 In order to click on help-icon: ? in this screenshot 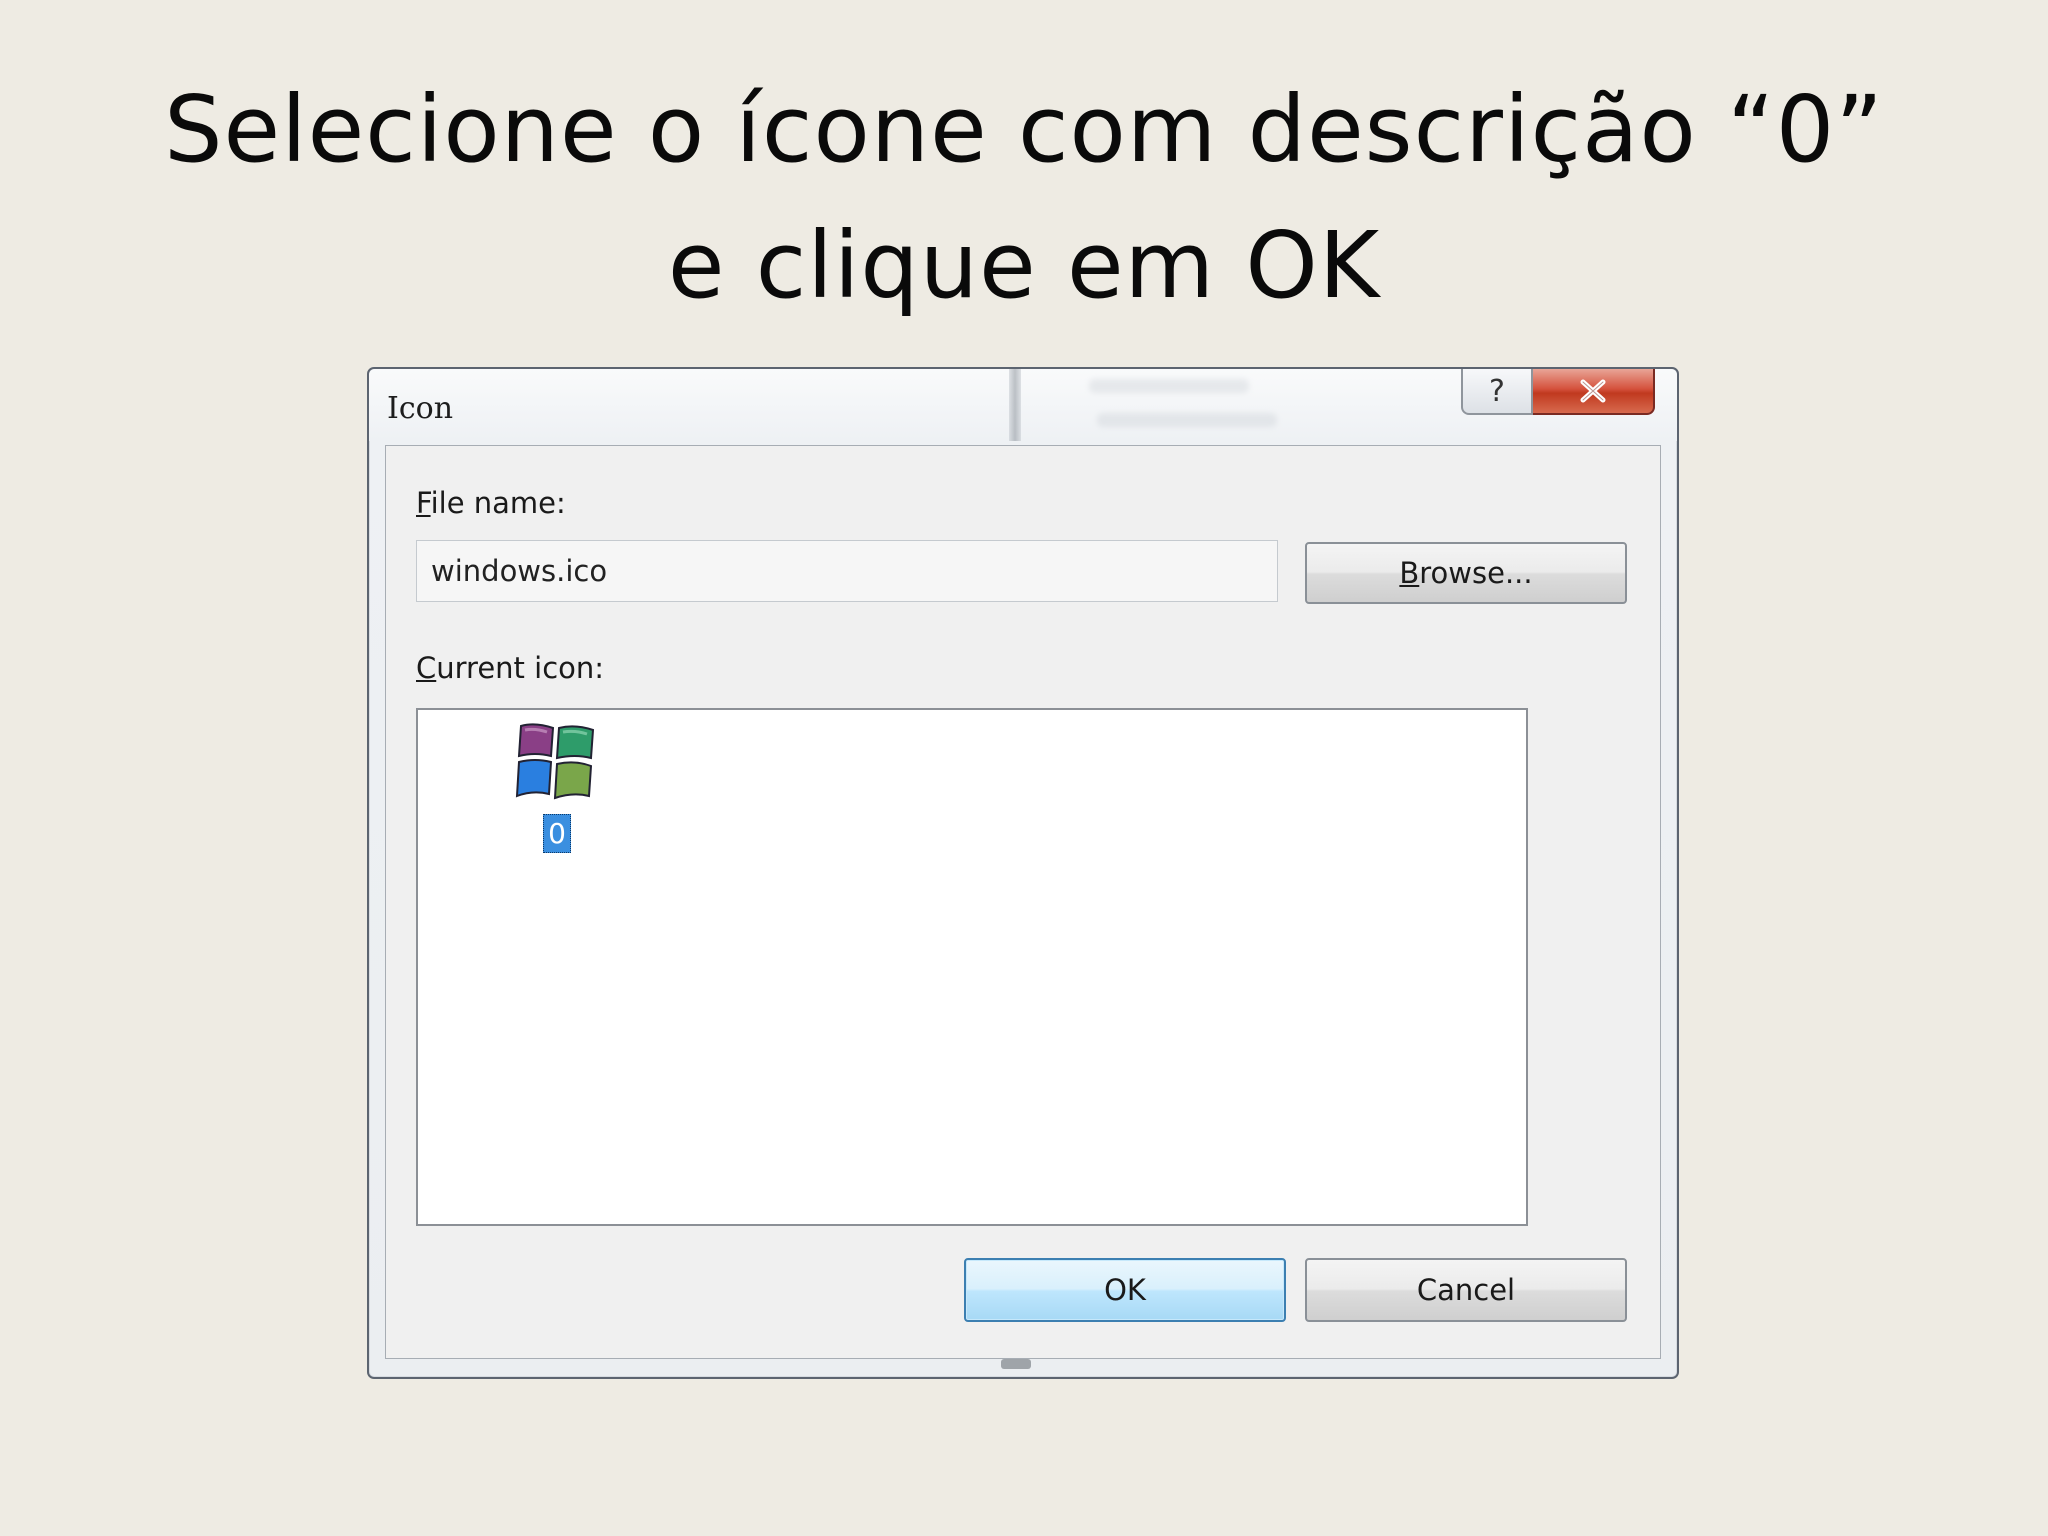, I will do `click(1497, 391)`.